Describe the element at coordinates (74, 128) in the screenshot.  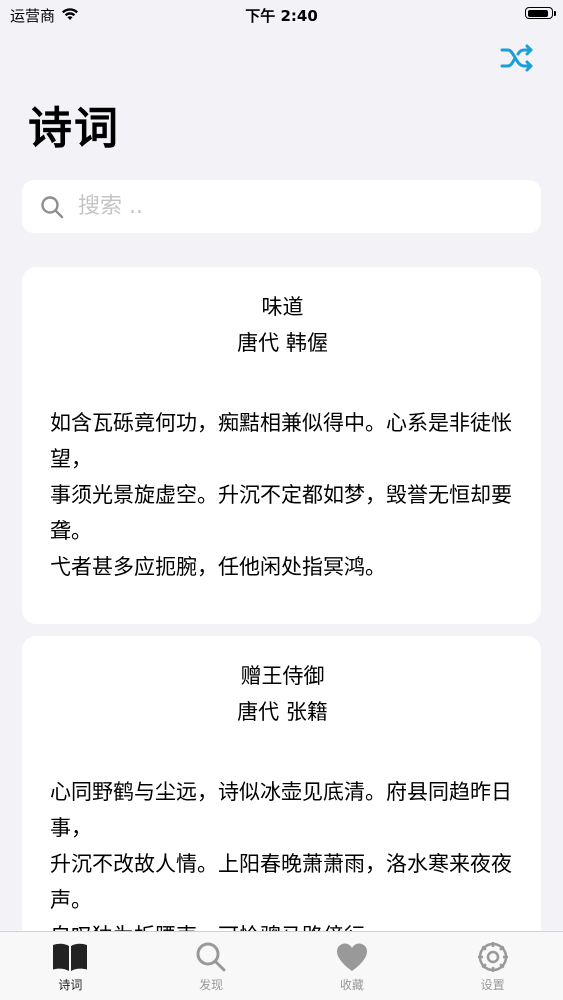
I see `page-title: 诗词` at that location.